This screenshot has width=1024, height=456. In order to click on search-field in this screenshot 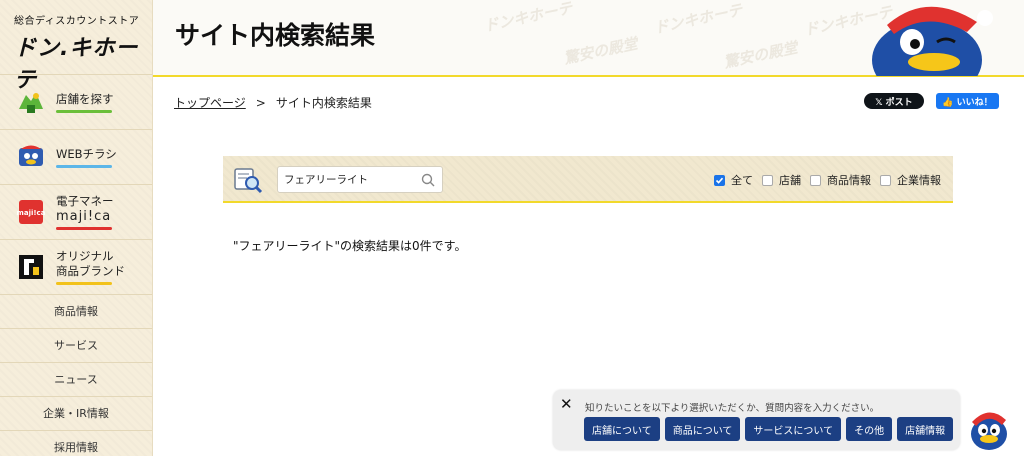, I will do `click(360, 179)`.